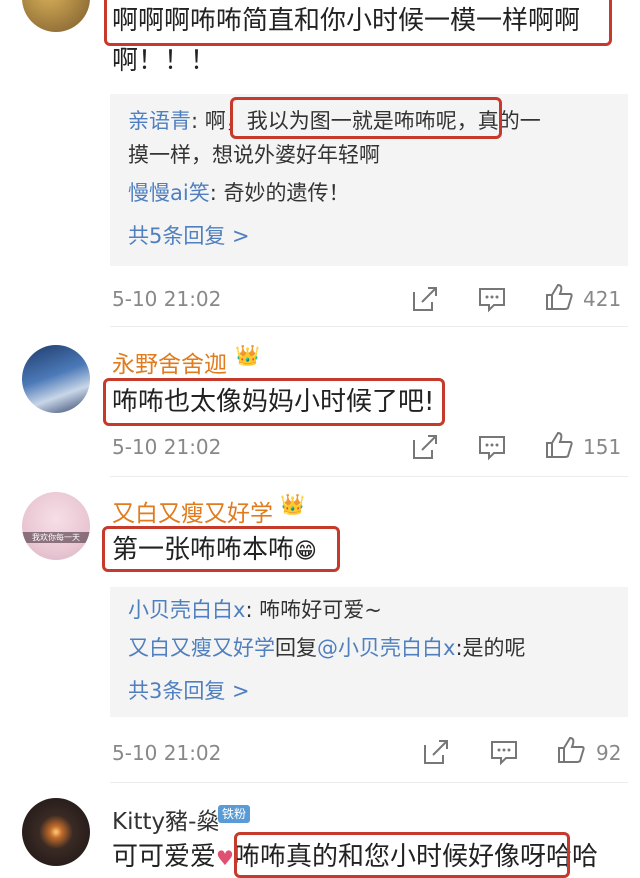 This screenshot has width=640, height=878. I want to click on like-count: 421, so click(602, 299).